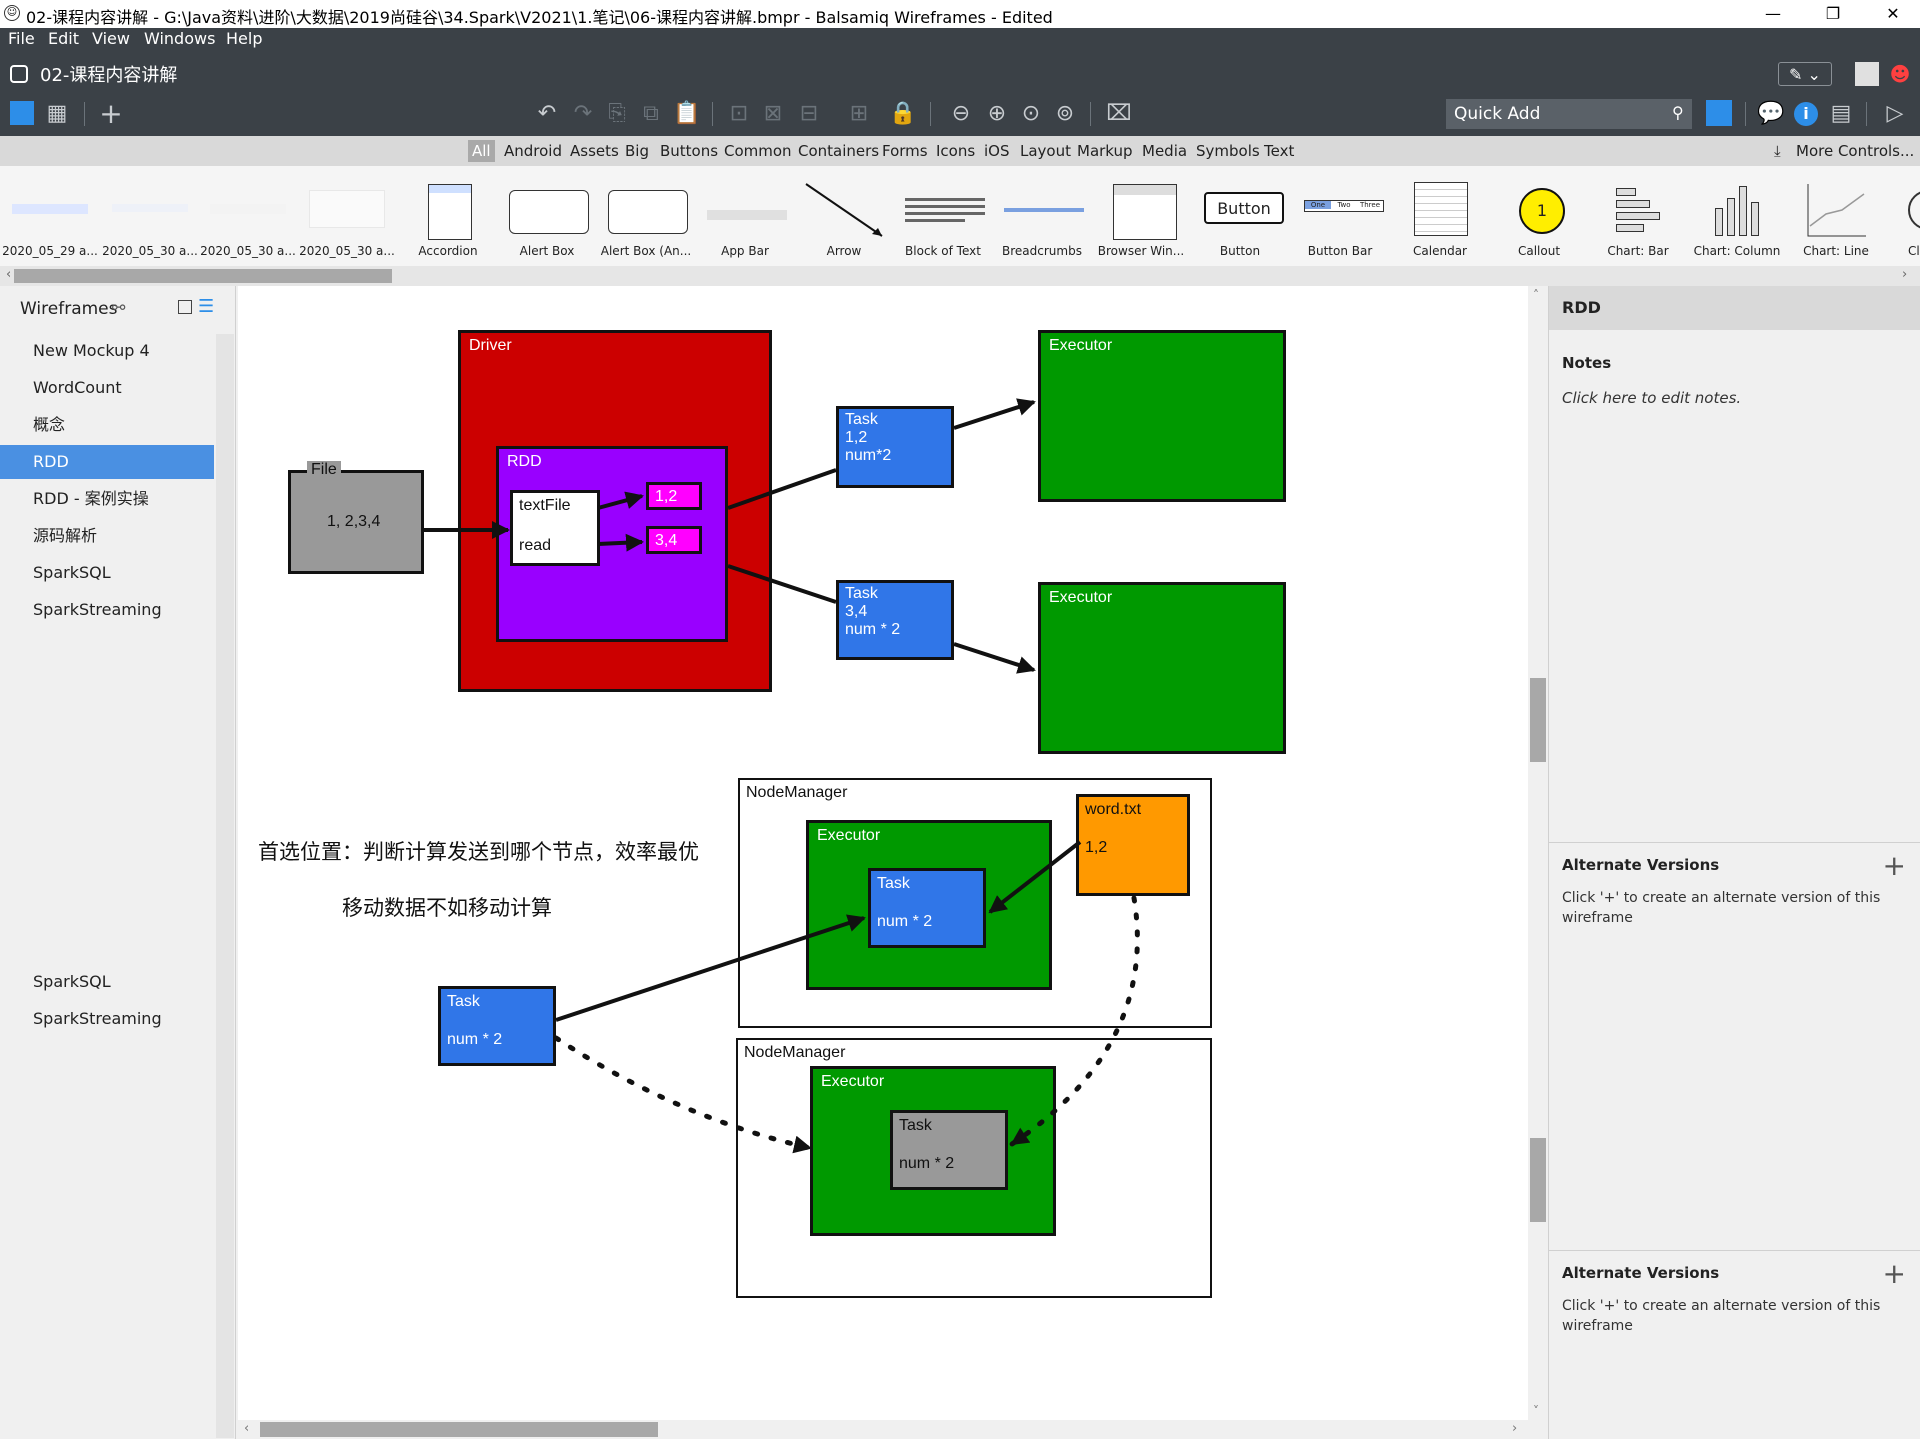  What do you see at coordinates (1806, 114) in the screenshot?
I see `info-icon: i` at bounding box center [1806, 114].